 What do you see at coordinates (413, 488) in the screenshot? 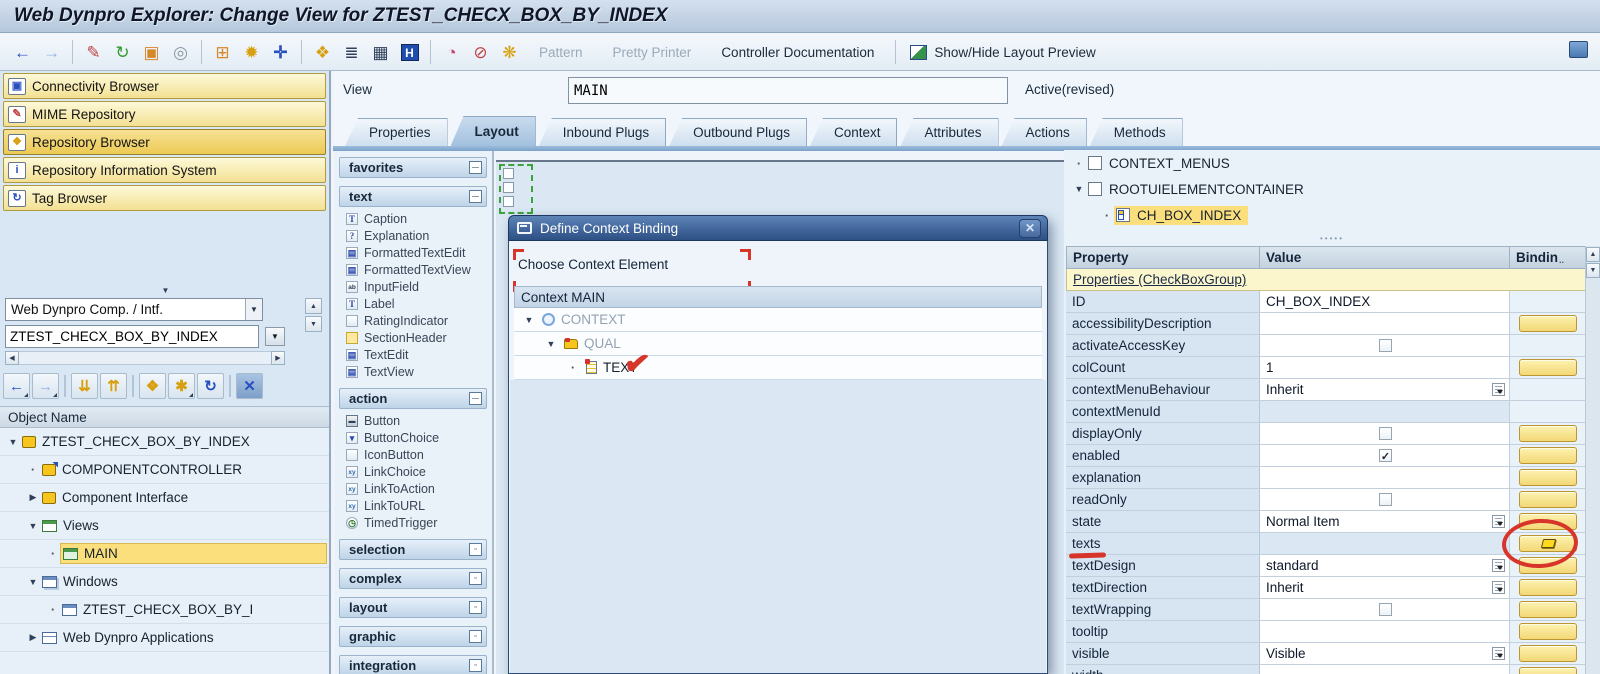
I see `palette-item-linktoaction: xy LinkToAction` at bounding box center [413, 488].